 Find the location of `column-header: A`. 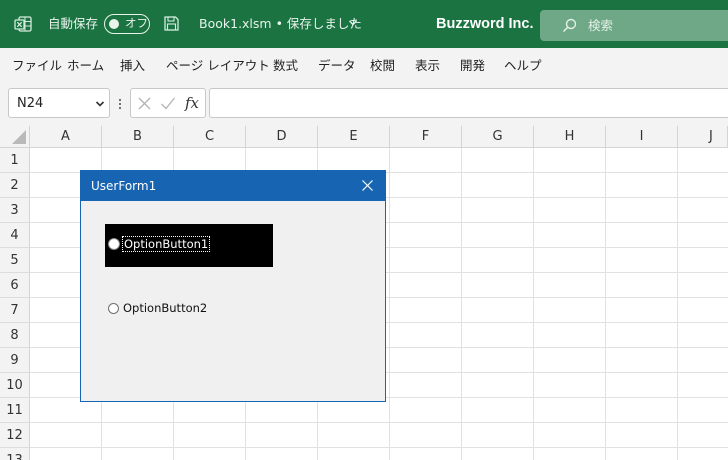

column-header: A is located at coordinates (66, 137).